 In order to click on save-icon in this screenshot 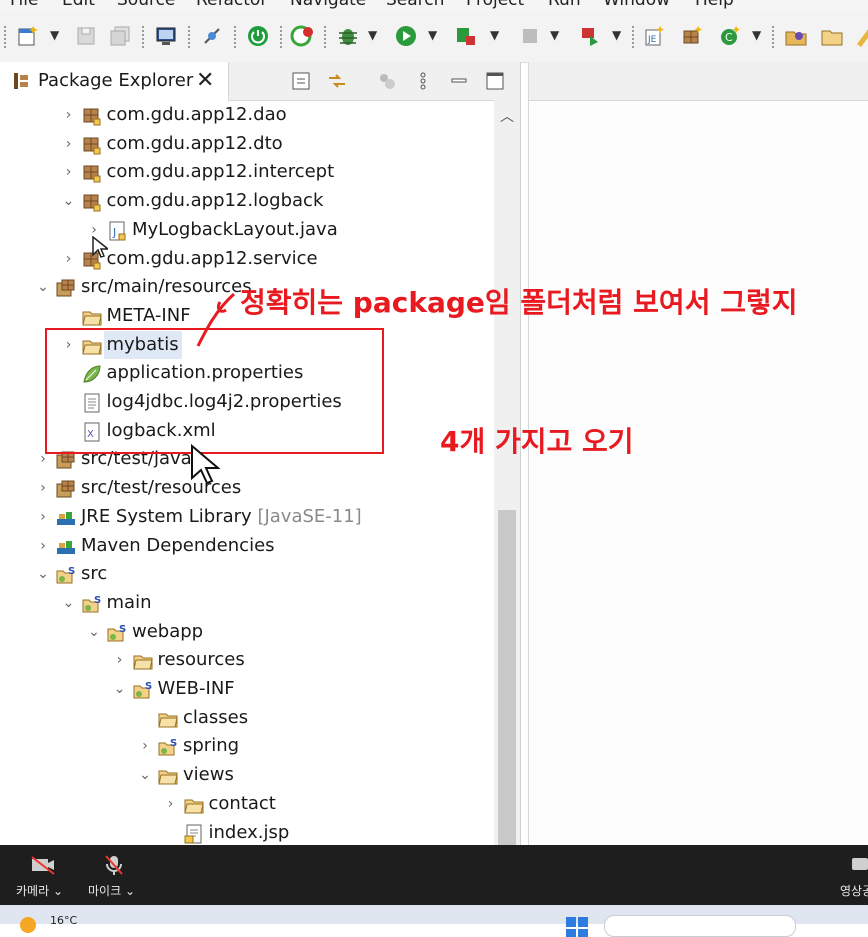, I will do `click(86, 36)`.